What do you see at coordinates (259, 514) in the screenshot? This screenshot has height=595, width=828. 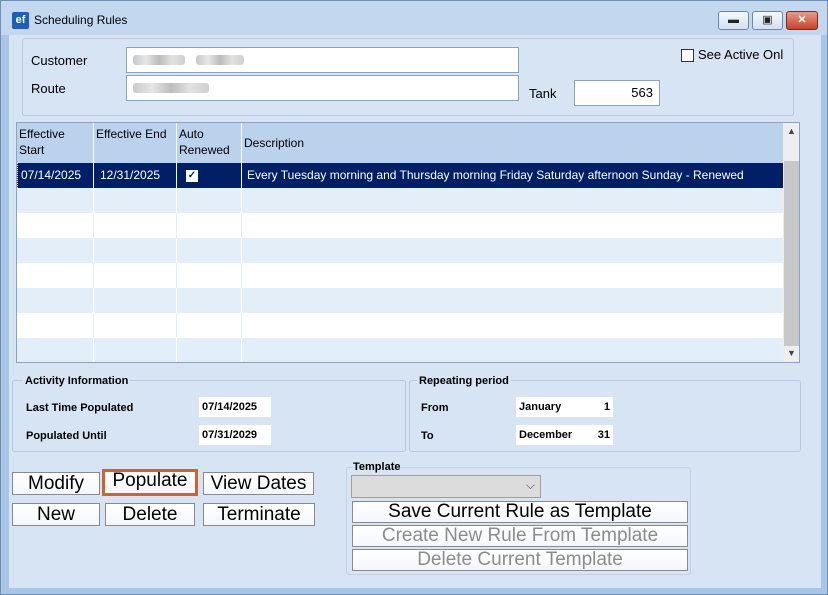 I see `terminate-button: Terminate` at bounding box center [259, 514].